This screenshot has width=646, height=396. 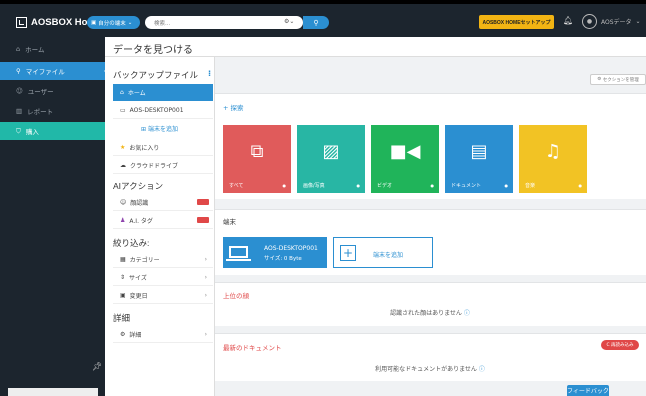 What do you see at coordinates (568, 20) in the screenshot?
I see `bell-icon: 🔔︎` at bounding box center [568, 20].